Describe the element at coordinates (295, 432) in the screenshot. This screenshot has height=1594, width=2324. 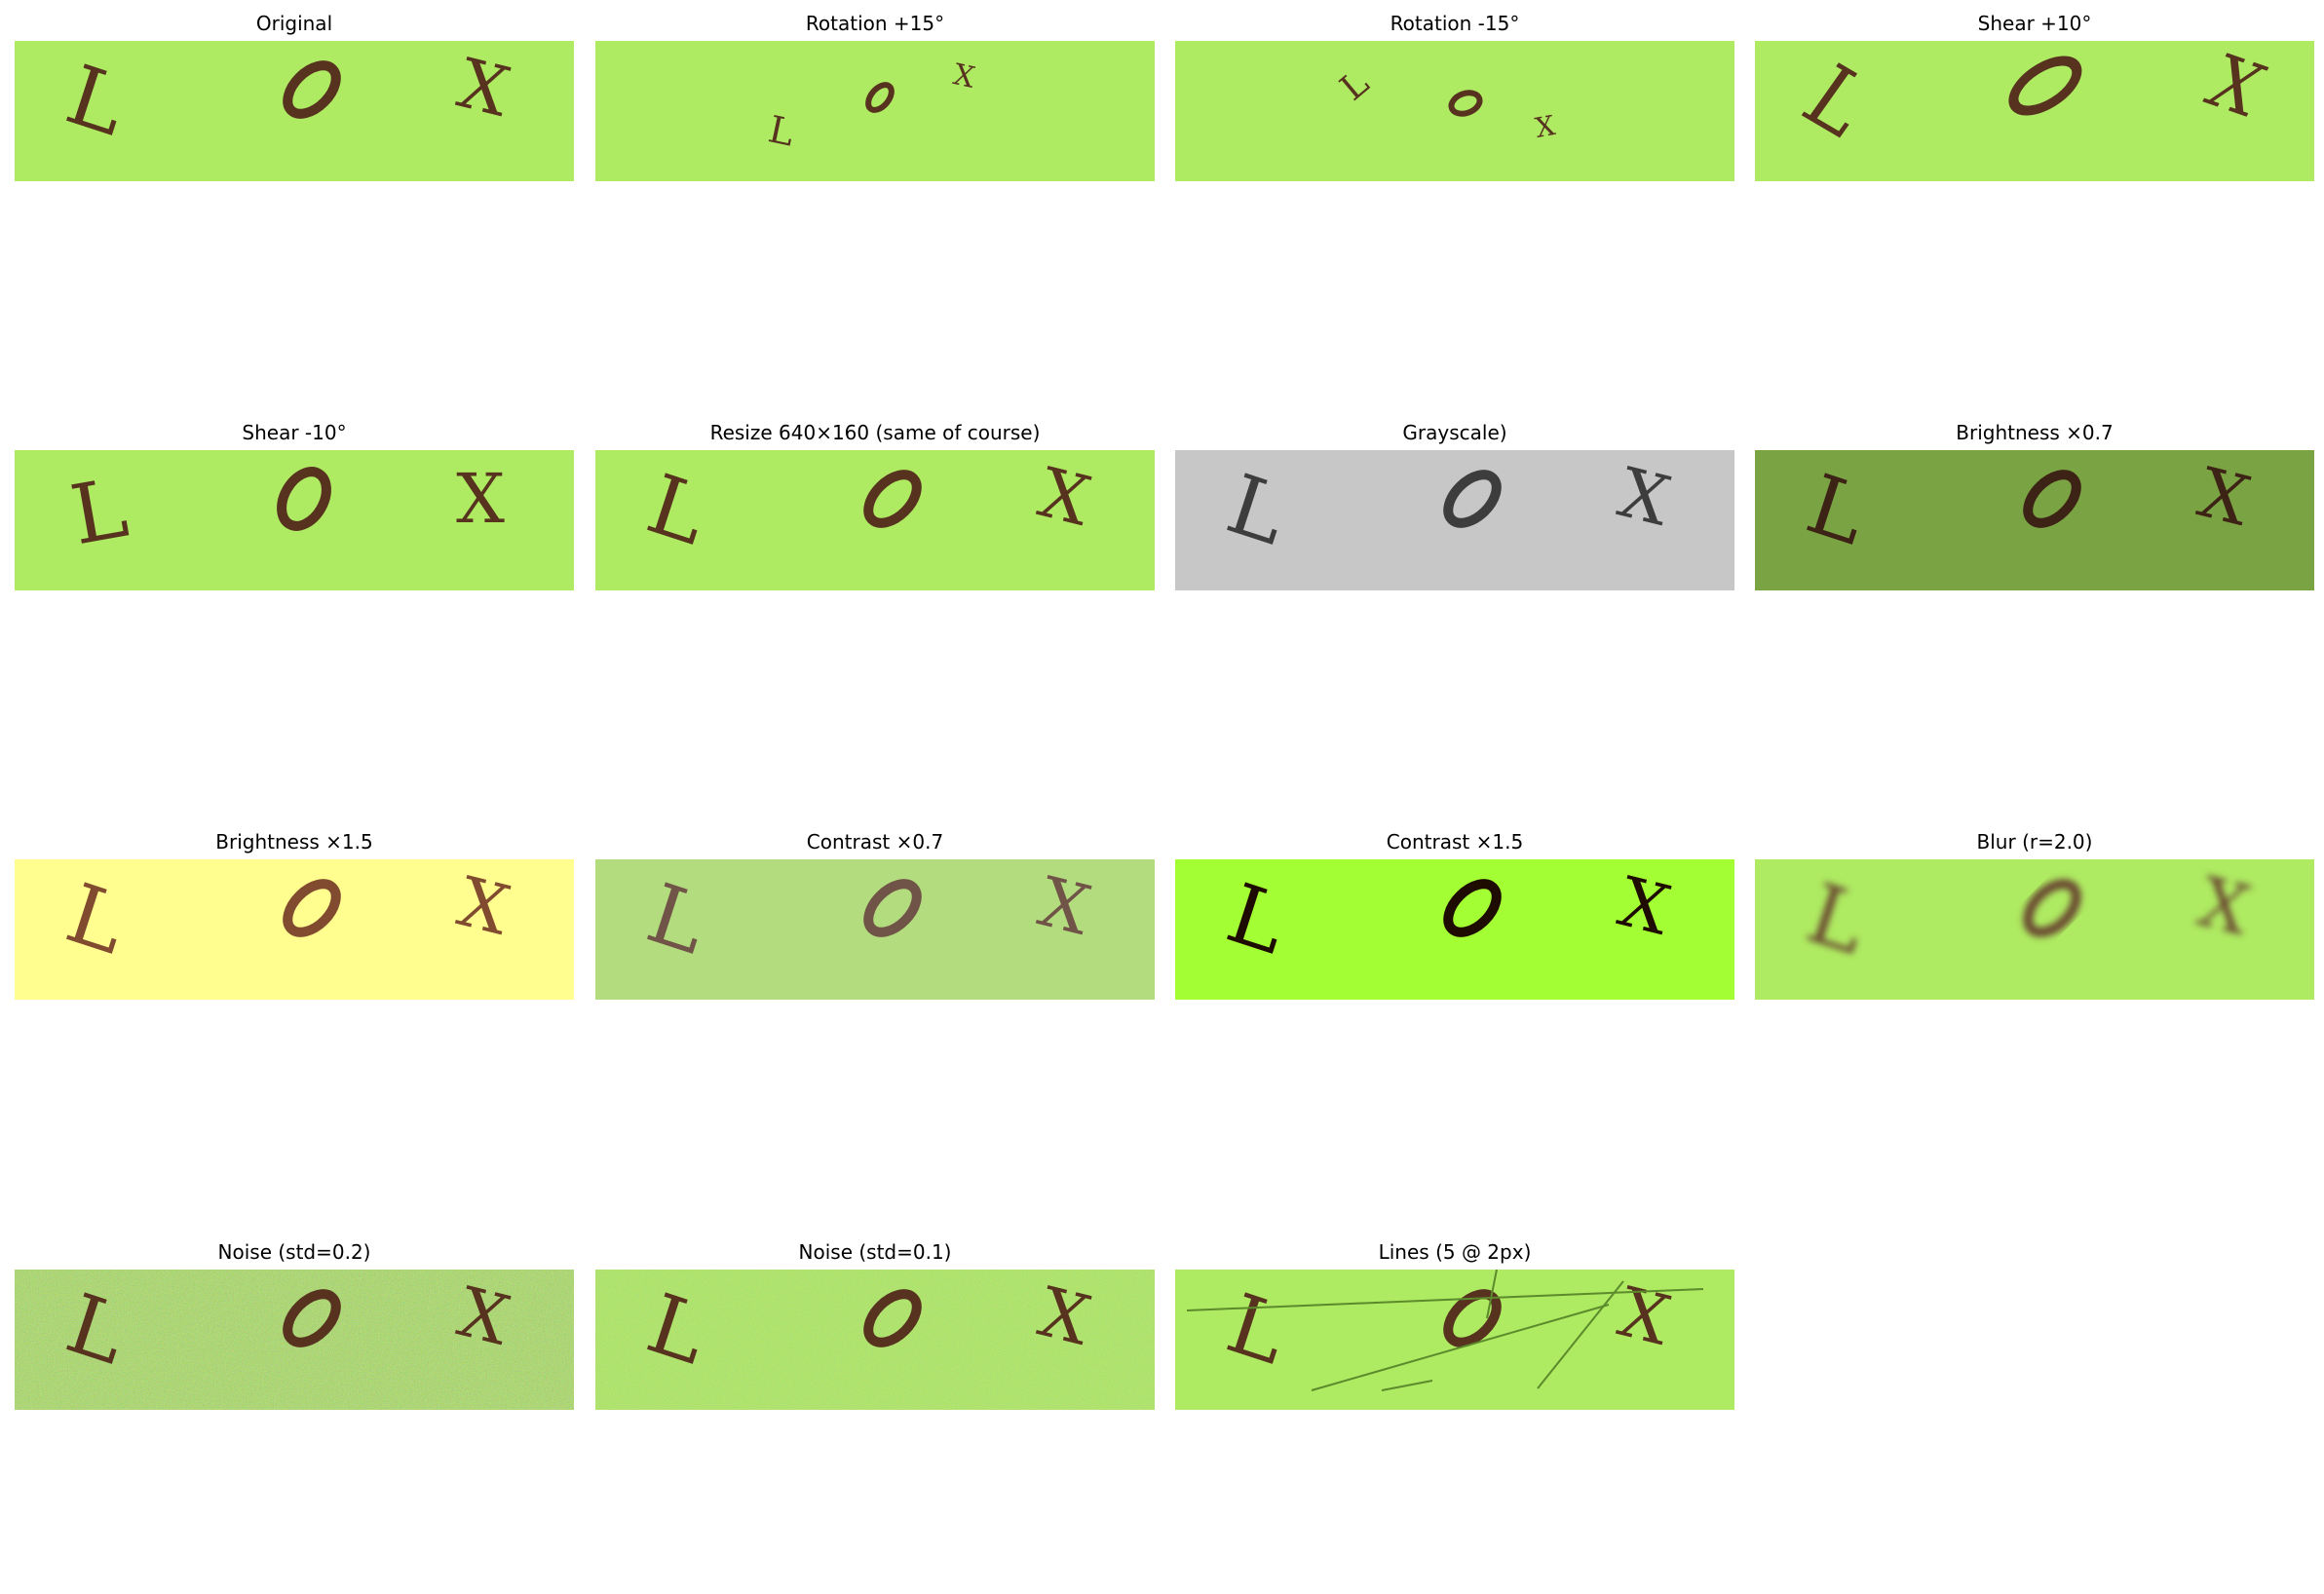
I see `panel-title: Shear -10°` at that location.